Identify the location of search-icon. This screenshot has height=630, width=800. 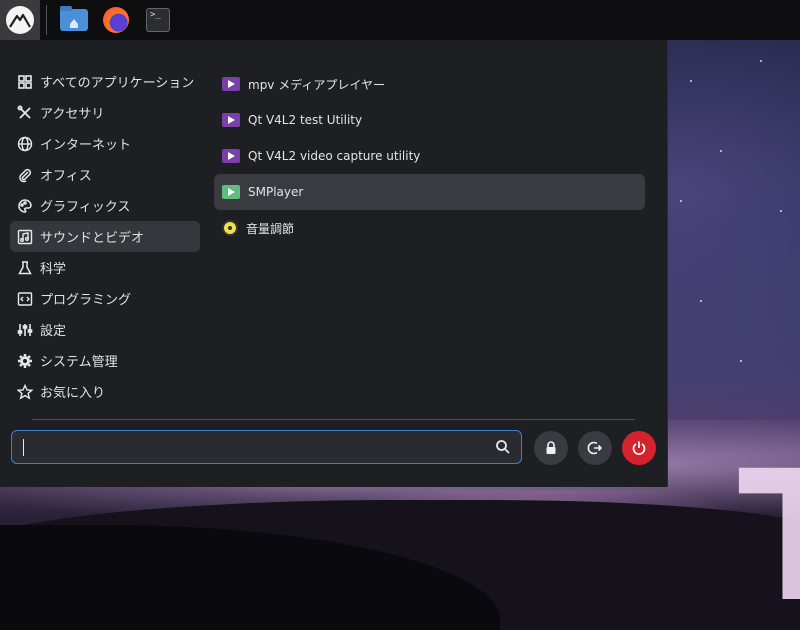
(503, 447).